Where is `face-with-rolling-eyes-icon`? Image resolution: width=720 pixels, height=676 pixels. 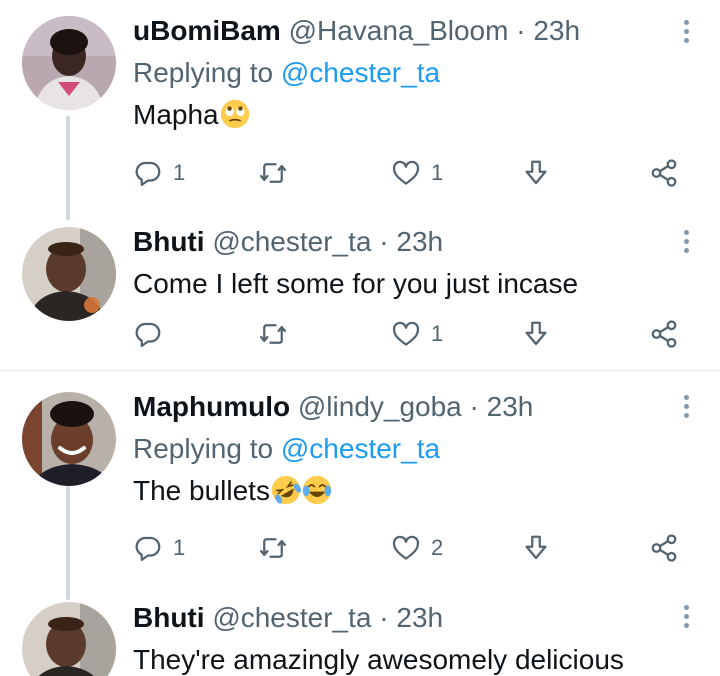
face-with-rolling-eyes-icon is located at coordinates (234, 114).